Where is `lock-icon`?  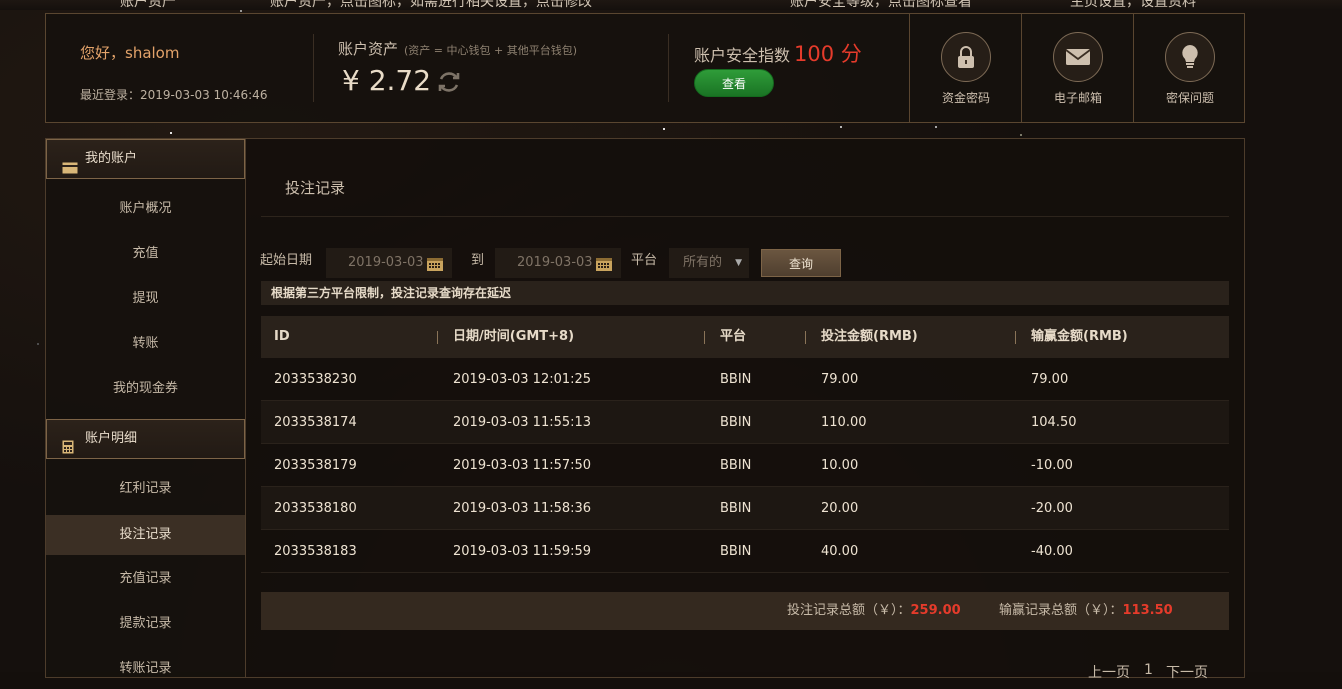 lock-icon is located at coordinates (966, 57).